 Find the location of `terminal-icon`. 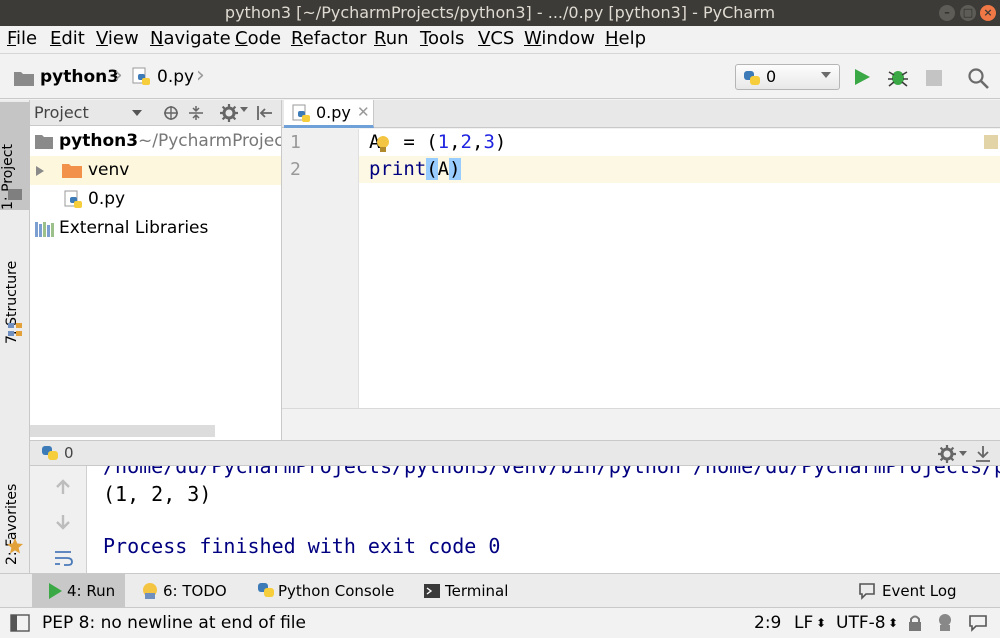

terminal-icon is located at coordinates (432, 591).